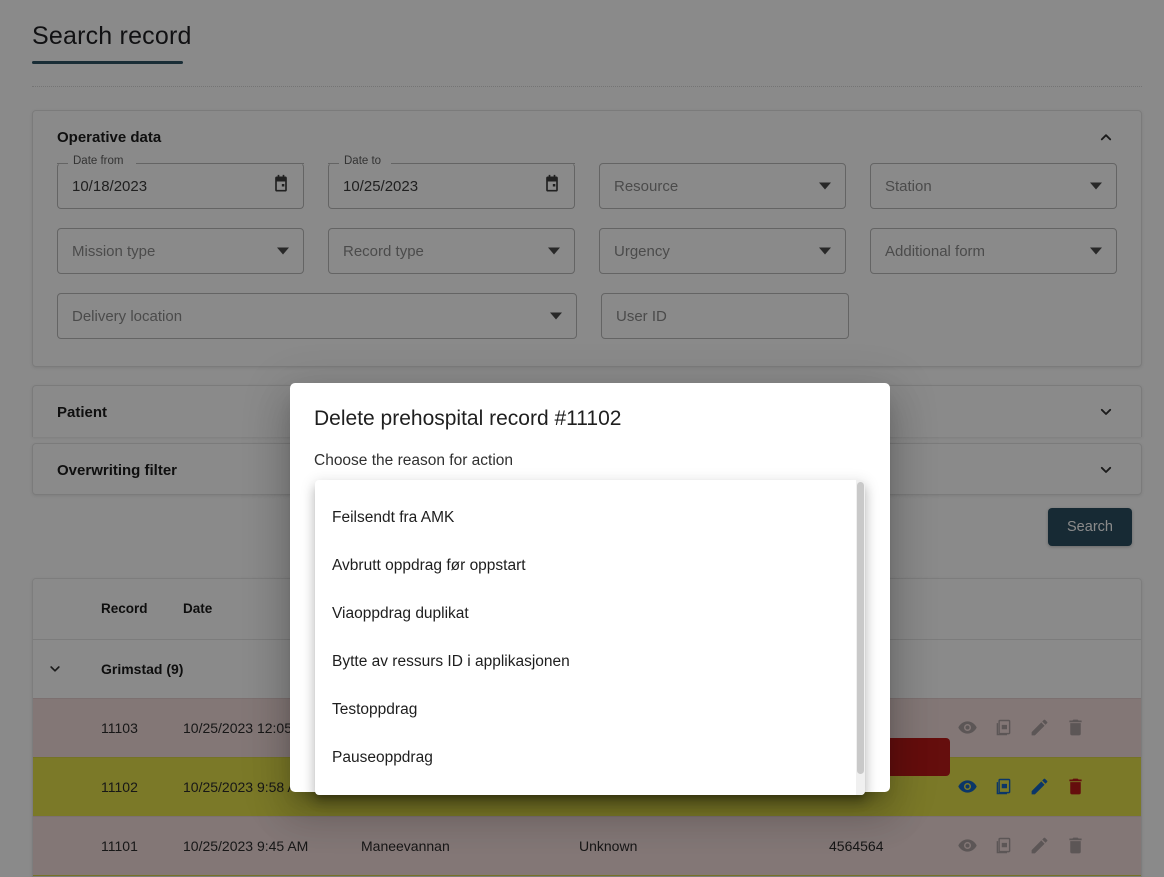  I want to click on dialog-subtitle: Choose the reason for action, so click(414, 461).